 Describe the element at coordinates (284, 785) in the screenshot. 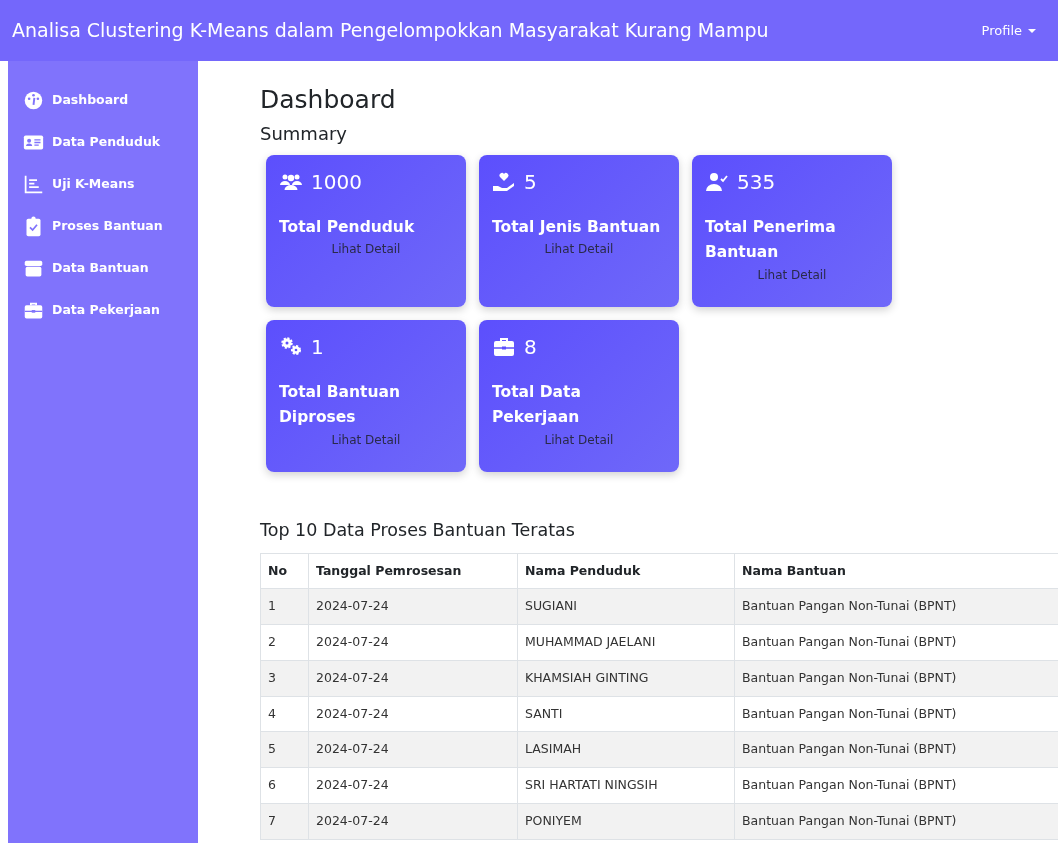

I see `table-cell: 6` at that location.